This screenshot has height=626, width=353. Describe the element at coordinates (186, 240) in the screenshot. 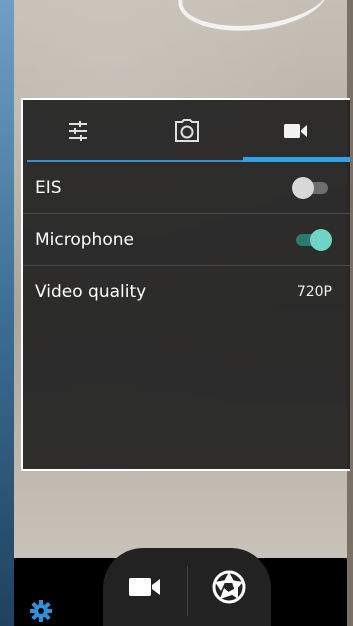

I see `setting-row-microphone: Microphone` at that location.